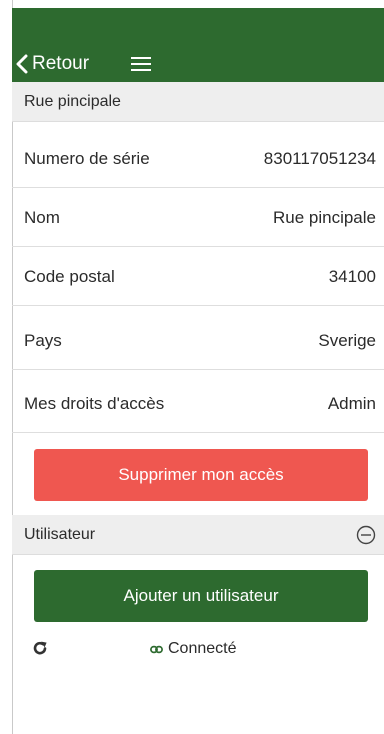  Describe the element at coordinates (352, 276) in the screenshot. I see `detail-value: 34100` at that location.